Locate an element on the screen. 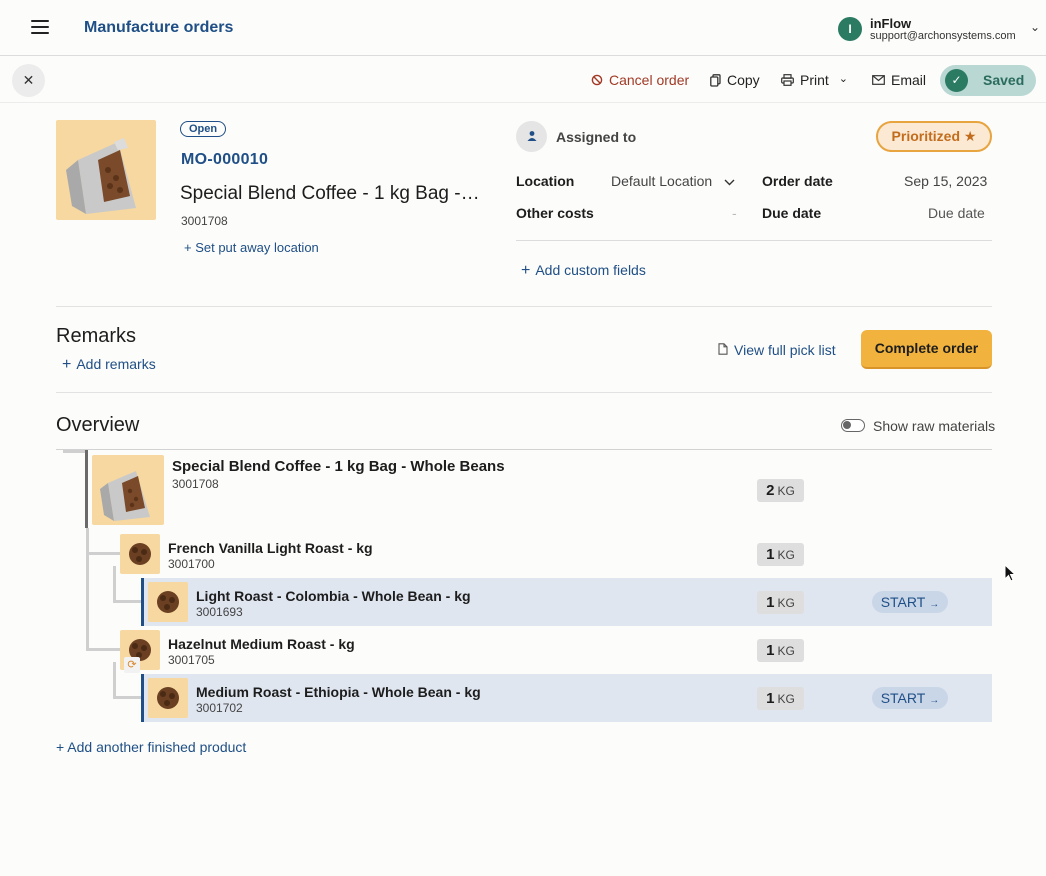  cancel-icon is located at coordinates (597, 80).